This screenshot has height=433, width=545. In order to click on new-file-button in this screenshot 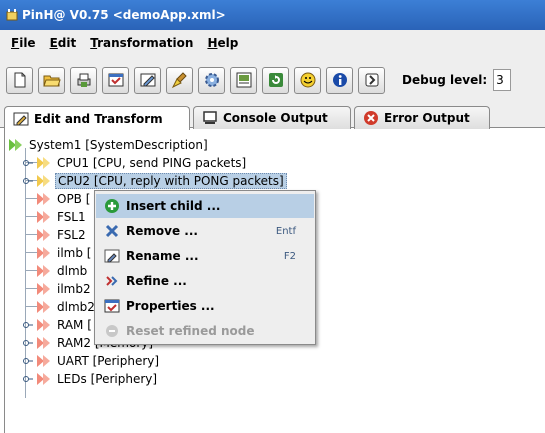, I will do `click(19, 80)`.